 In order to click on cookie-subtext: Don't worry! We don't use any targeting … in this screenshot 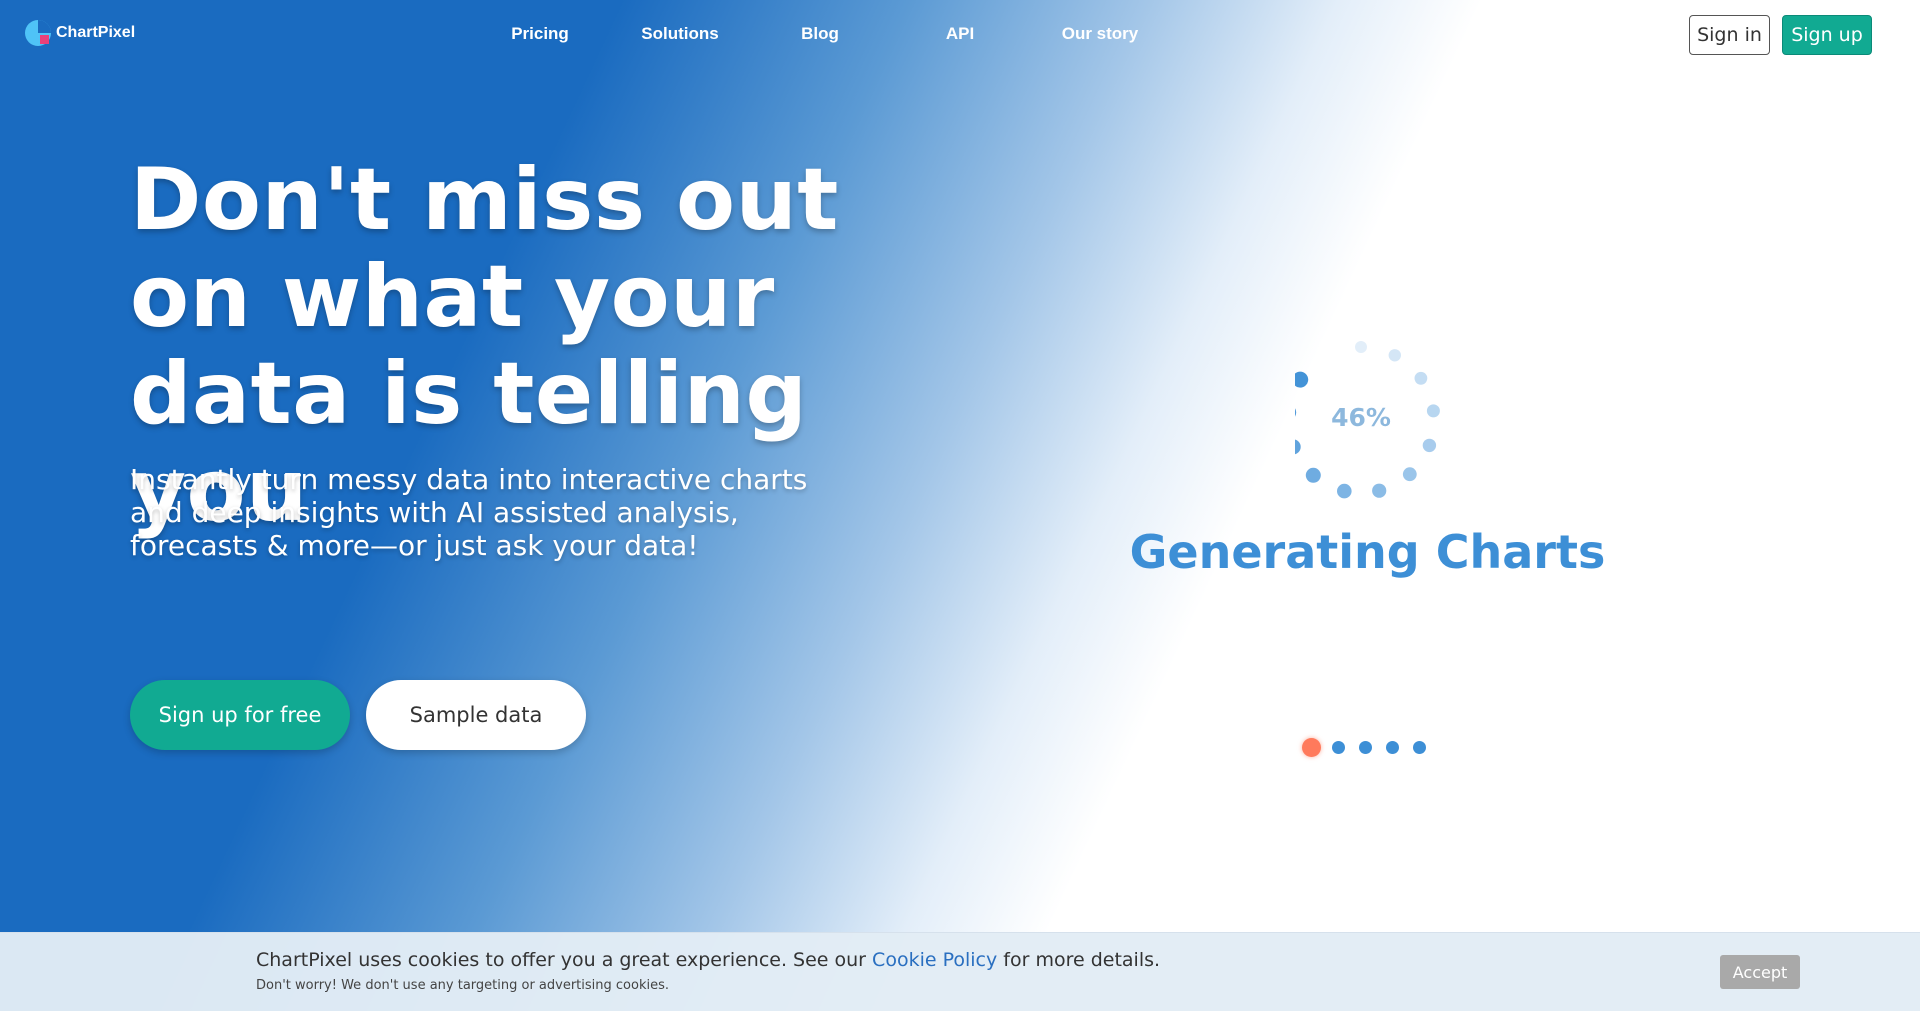, I will do `click(462, 985)`.